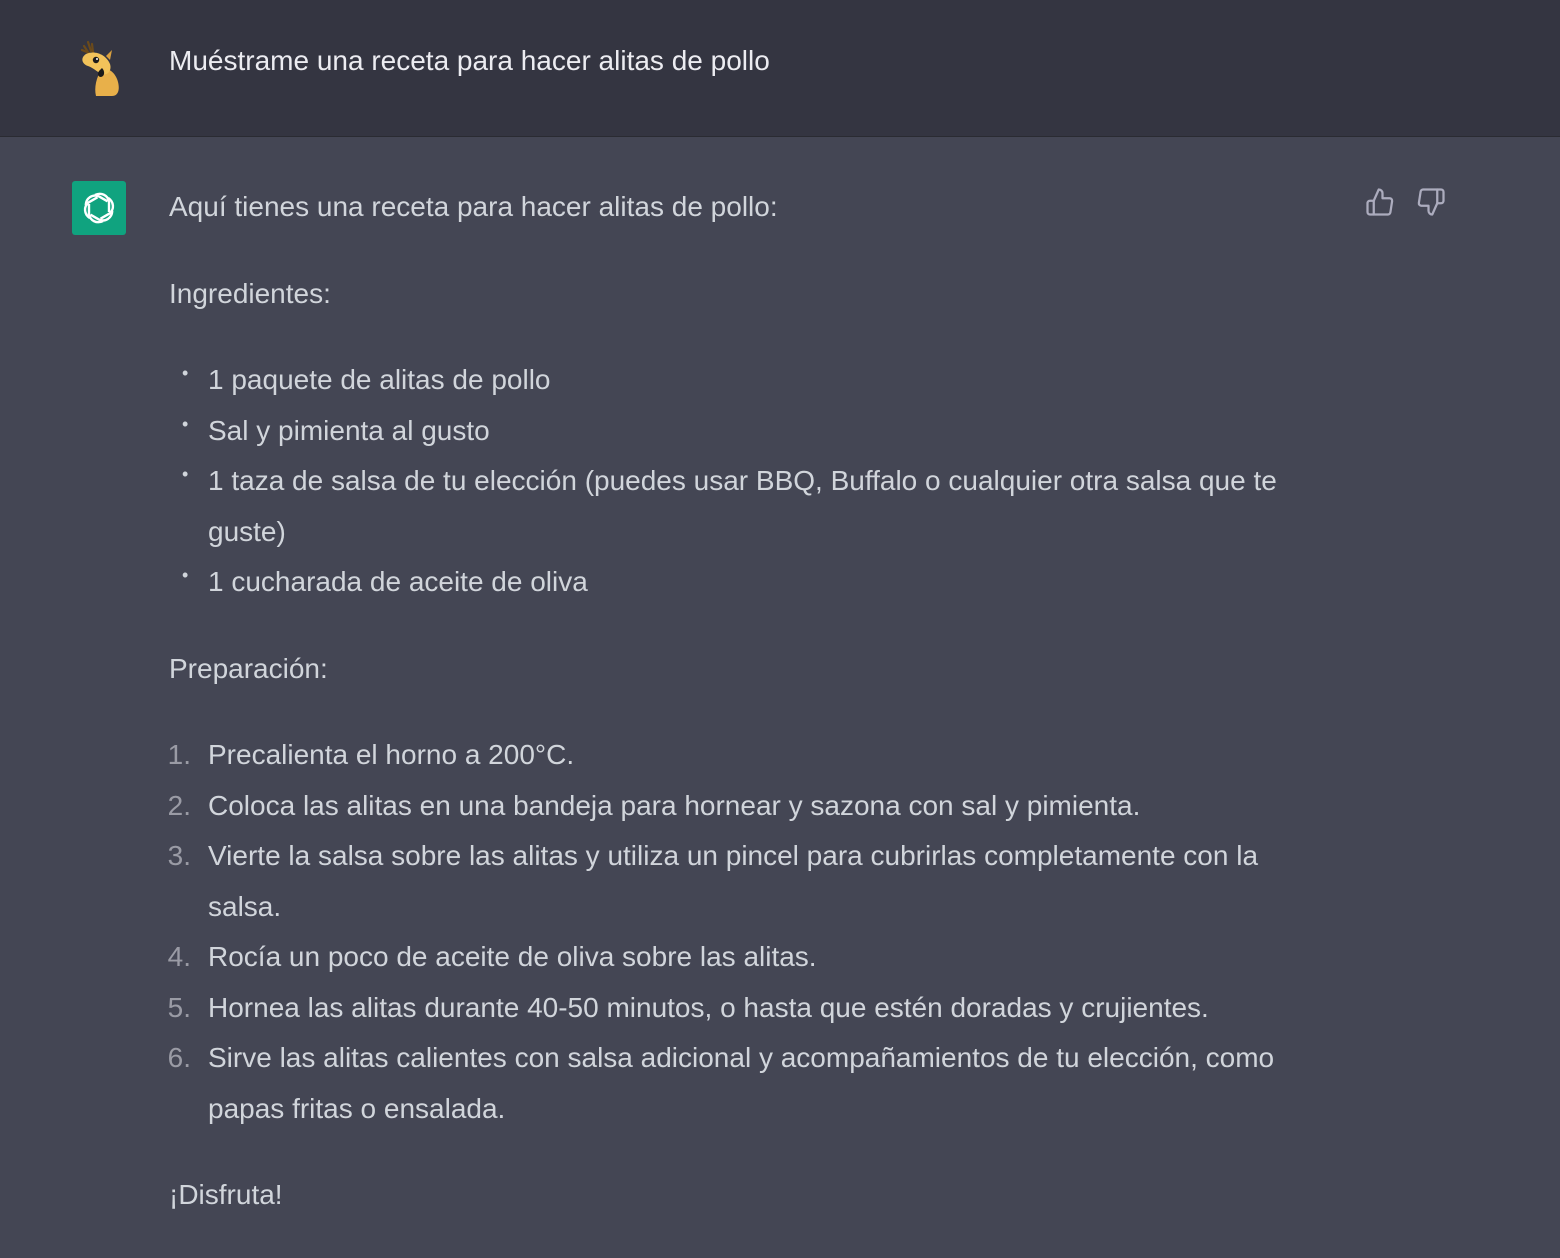 The height and width of the screenshot is (1258, 1560). I want to click on preparation-heading: Preparación:, so click(248, 668).